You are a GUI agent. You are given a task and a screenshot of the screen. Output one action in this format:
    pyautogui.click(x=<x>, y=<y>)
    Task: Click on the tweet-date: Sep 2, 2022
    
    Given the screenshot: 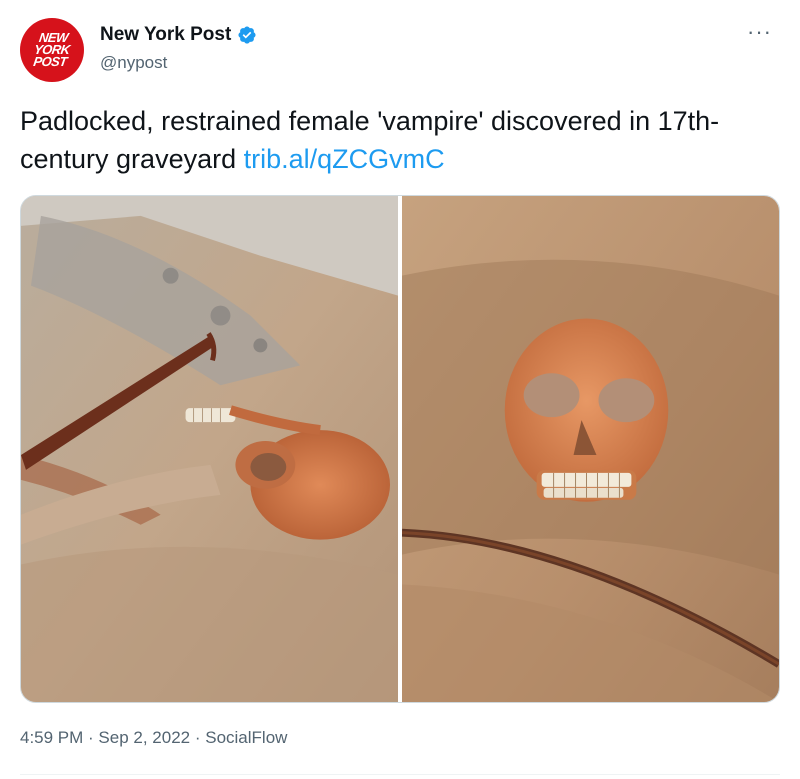 What is the action you would take?
    pyautogui.click(x=144, y=737)
    